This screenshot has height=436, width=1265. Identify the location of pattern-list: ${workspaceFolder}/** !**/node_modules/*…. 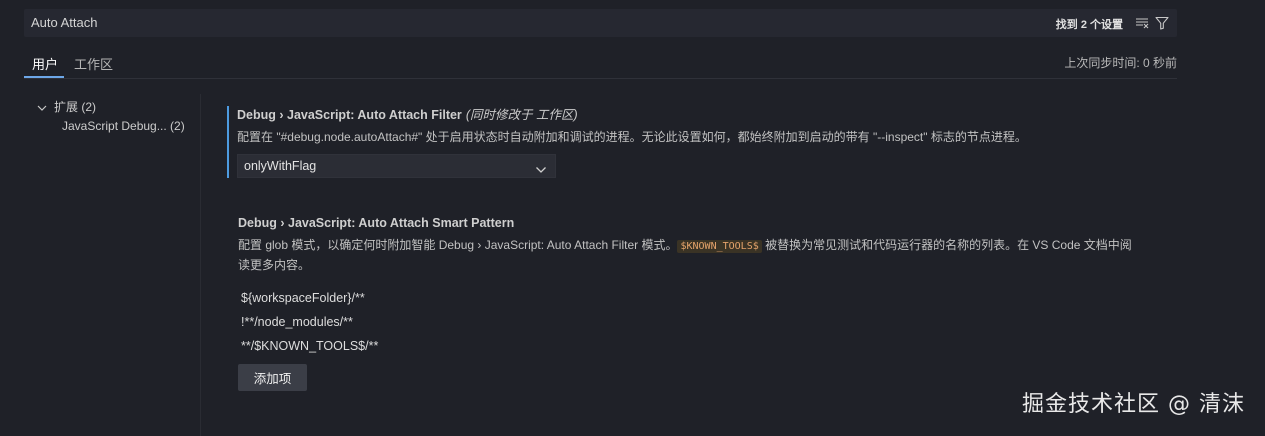
(688, 322).